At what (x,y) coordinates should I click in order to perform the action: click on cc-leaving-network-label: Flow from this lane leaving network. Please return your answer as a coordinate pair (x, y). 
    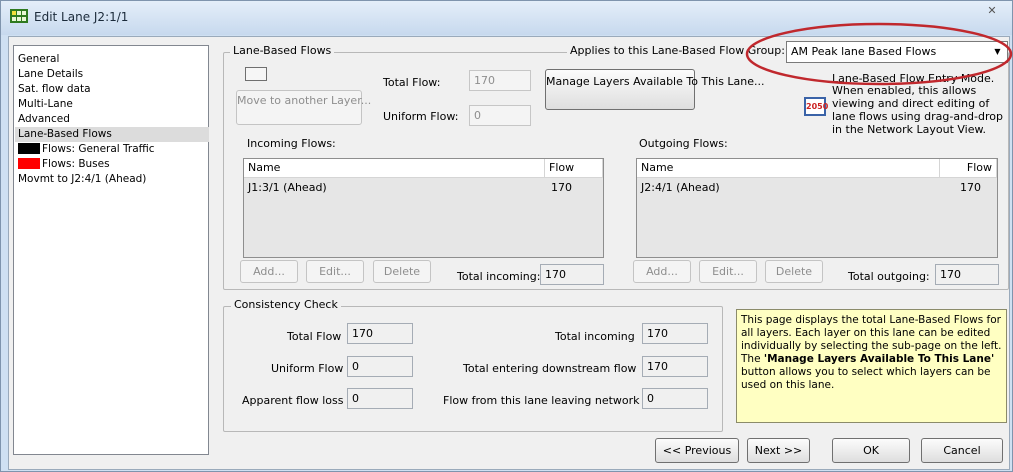
    Looking at the image, I should click on (541, 400).